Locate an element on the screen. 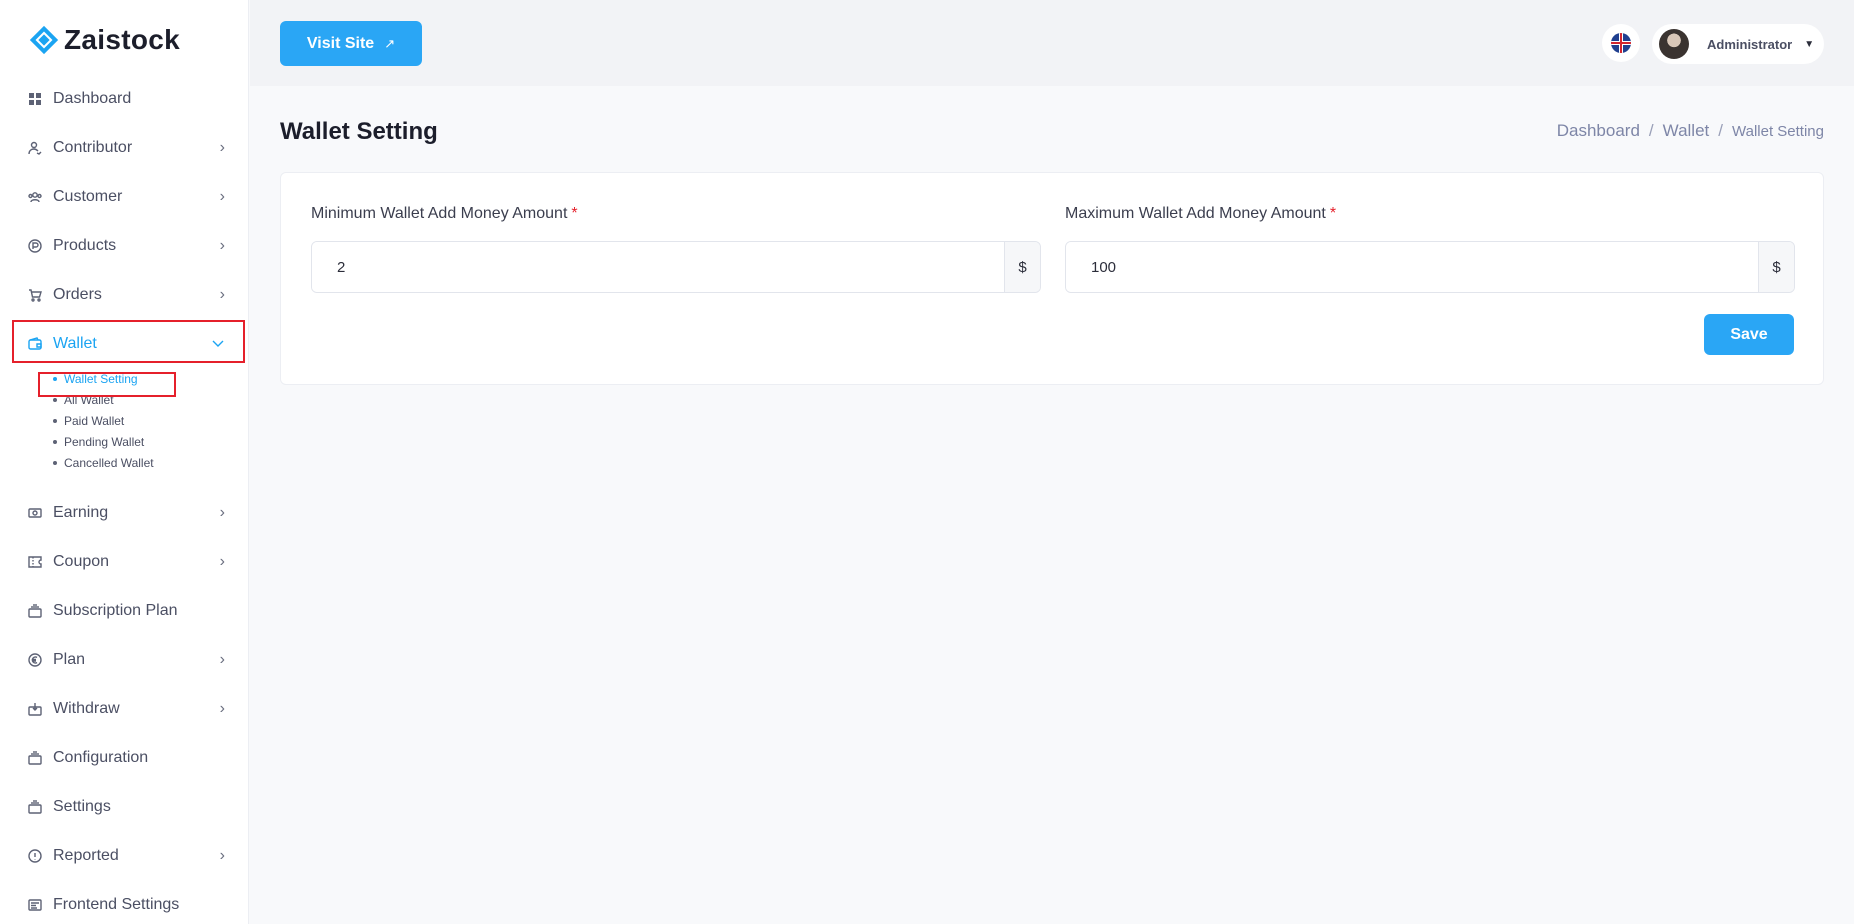 The image size is (1854, 924). language-switcher is located at coordinates (1621, 43).